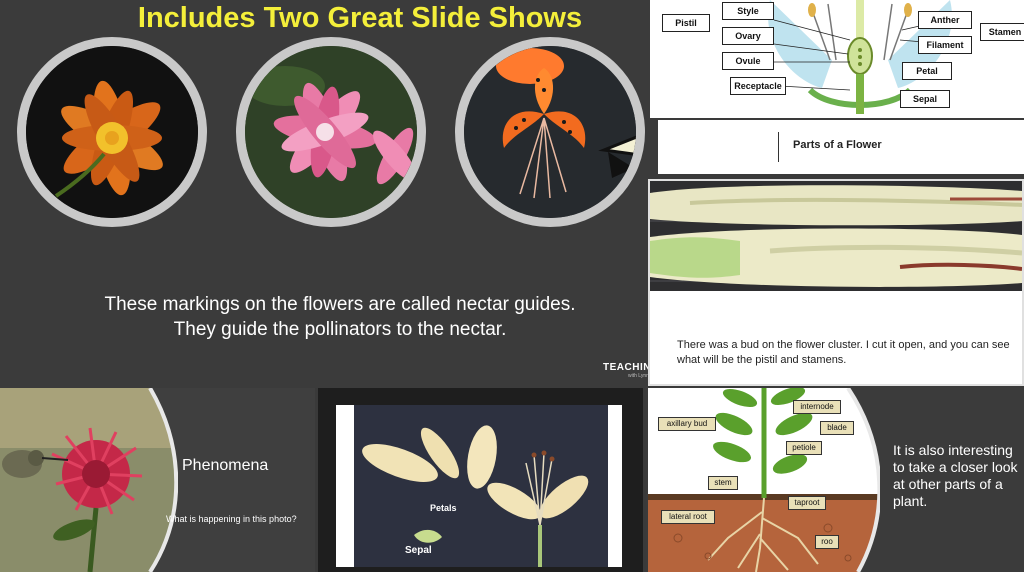 The image size is (1024, 572). What do you see at coordinates (748, 36) in the screenshot?
I see `label-ovary: Ovary` at bounding box center [748, 36].